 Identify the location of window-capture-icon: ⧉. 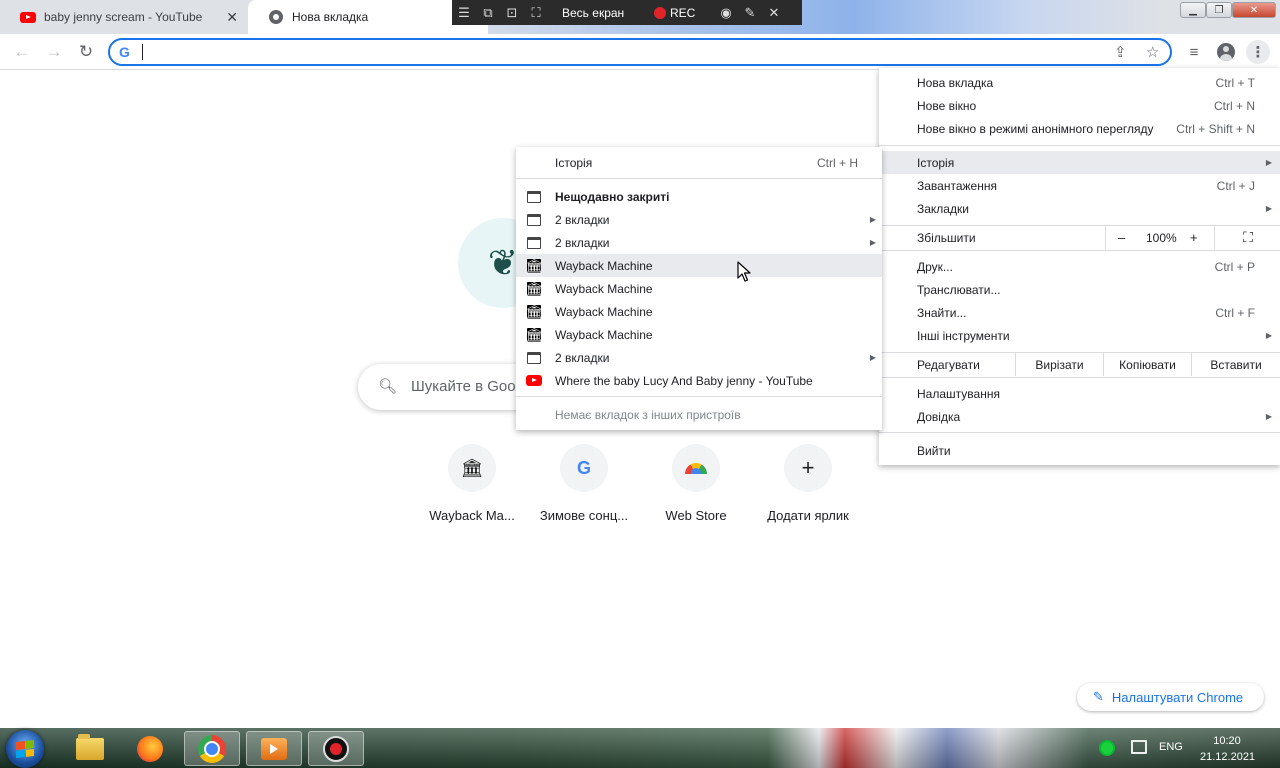
(488, 13).